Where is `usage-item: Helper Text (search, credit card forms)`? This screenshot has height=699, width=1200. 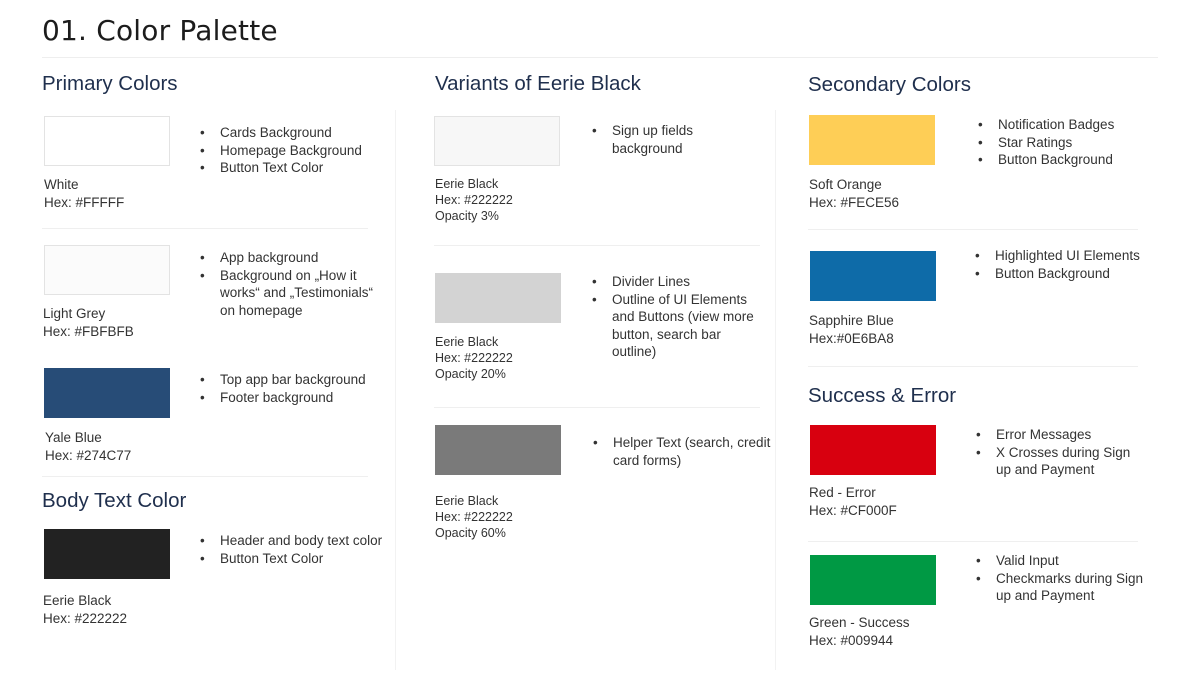 usage-item: Helper Text (search, credit card forms) is located at coordinates (683, 451).